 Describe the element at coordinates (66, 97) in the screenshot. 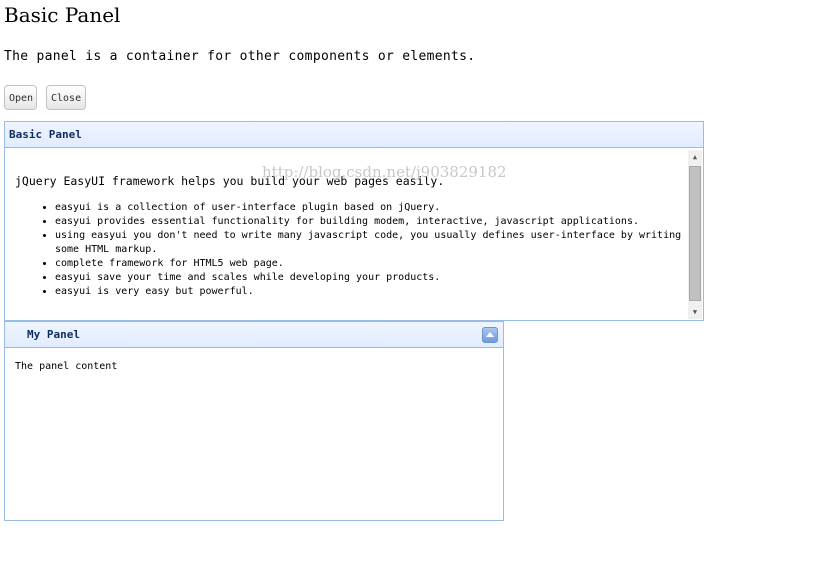

I see `close-button: Close` at that location.